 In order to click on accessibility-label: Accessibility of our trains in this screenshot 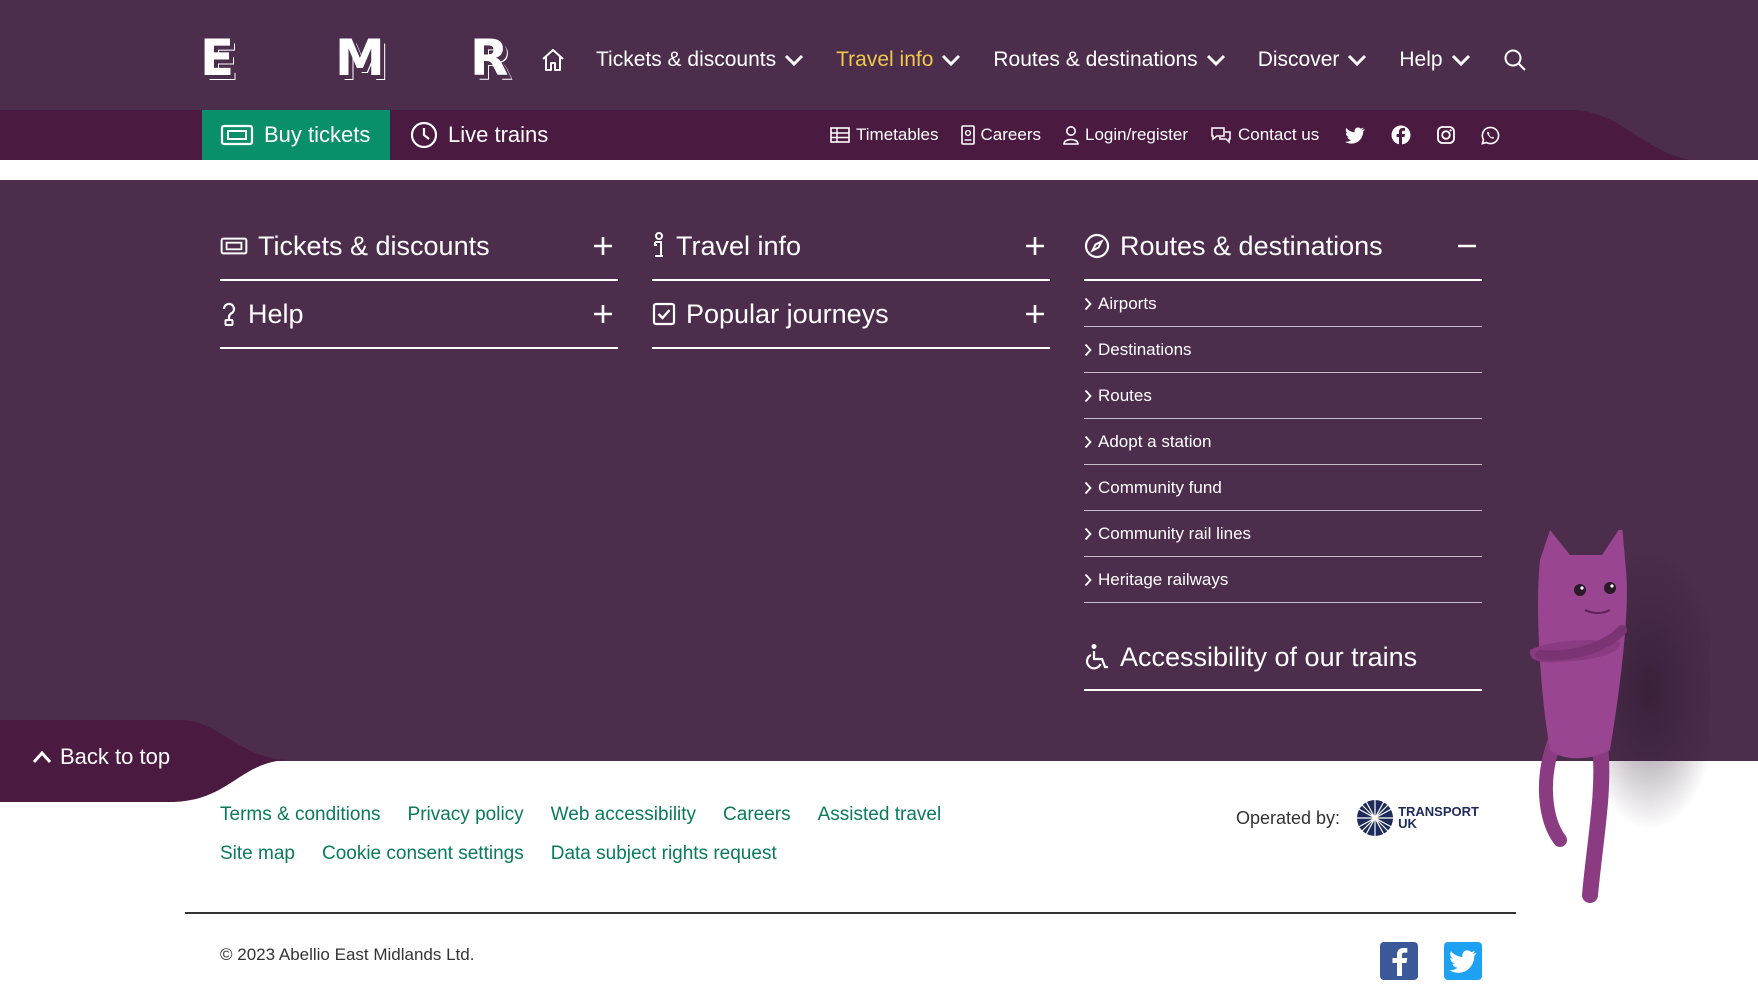, I will do `click(1269, 656)`.